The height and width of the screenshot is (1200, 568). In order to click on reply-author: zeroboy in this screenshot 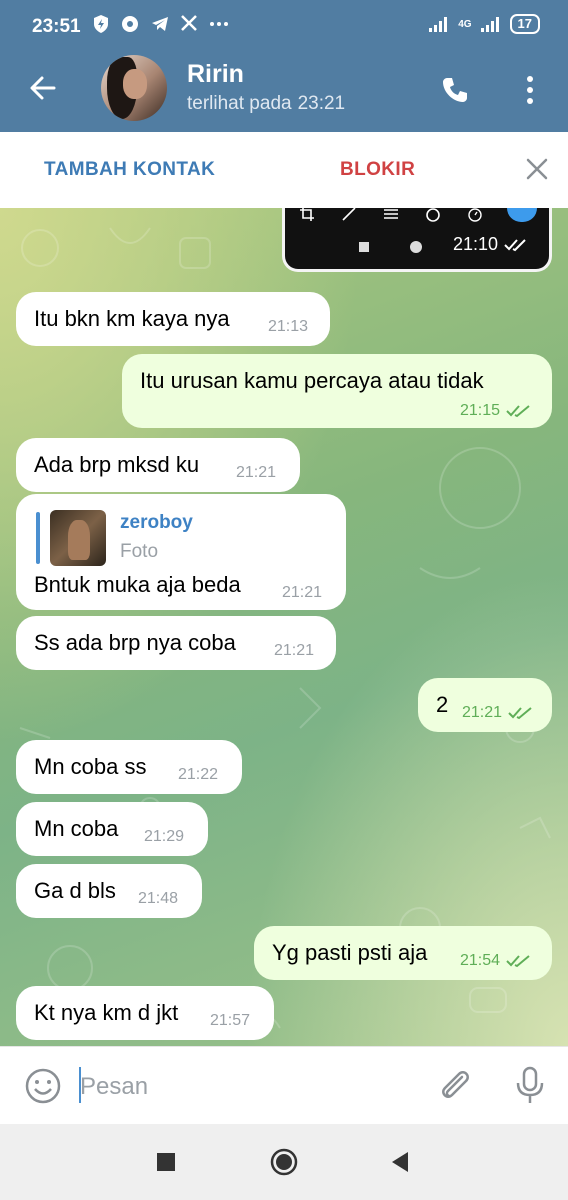, I will do `click(156, 522)`.